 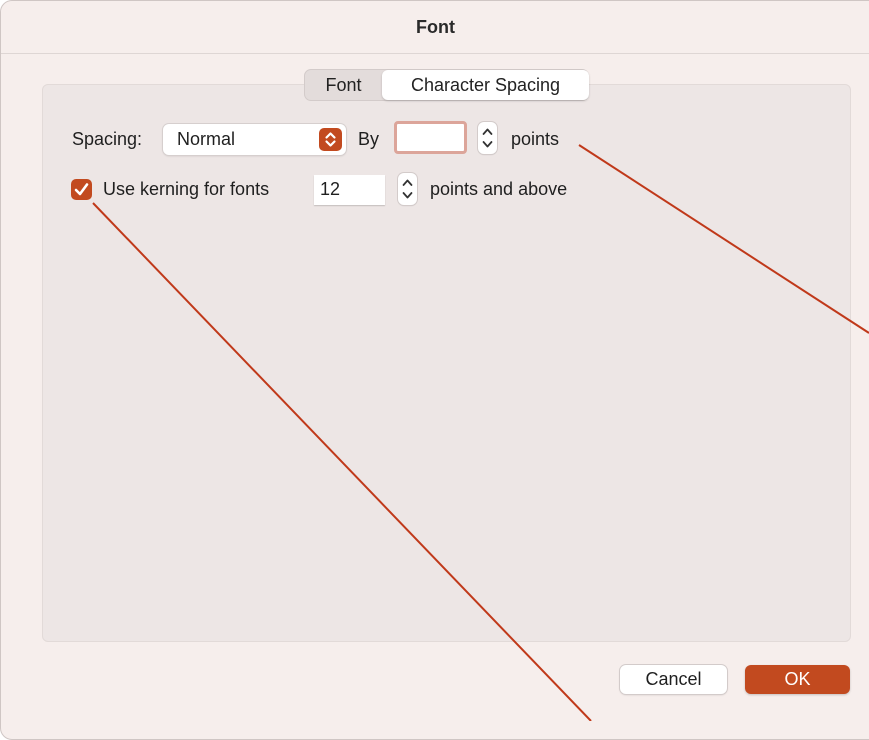 I want to click on kerning-size-input: 12, so click(x=349, y=190).